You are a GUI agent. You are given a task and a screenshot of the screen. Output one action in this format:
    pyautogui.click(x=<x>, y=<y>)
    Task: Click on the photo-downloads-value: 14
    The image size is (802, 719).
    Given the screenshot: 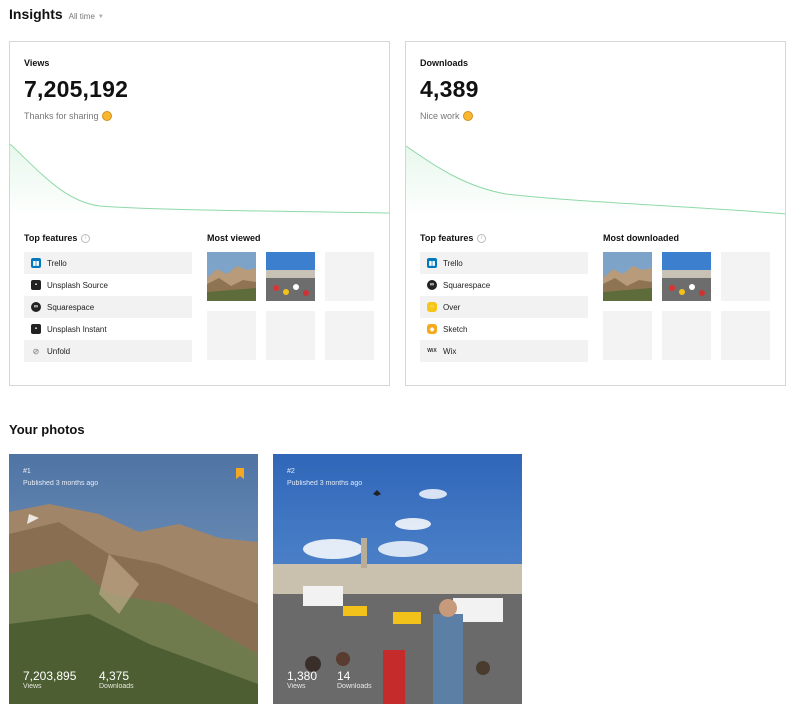 What is the action you would take?
    pyautogui.click(x=344, y=676)
    